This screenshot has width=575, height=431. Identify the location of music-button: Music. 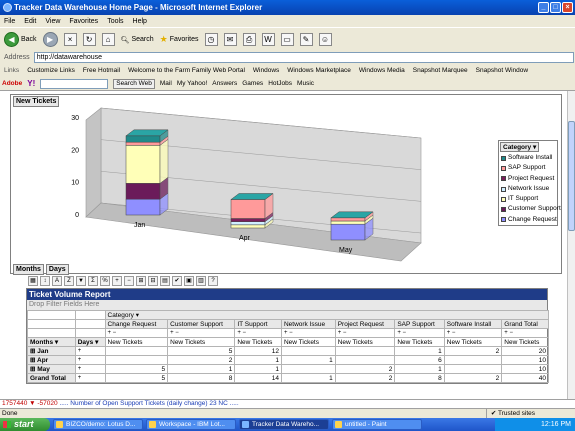
(305, 83).